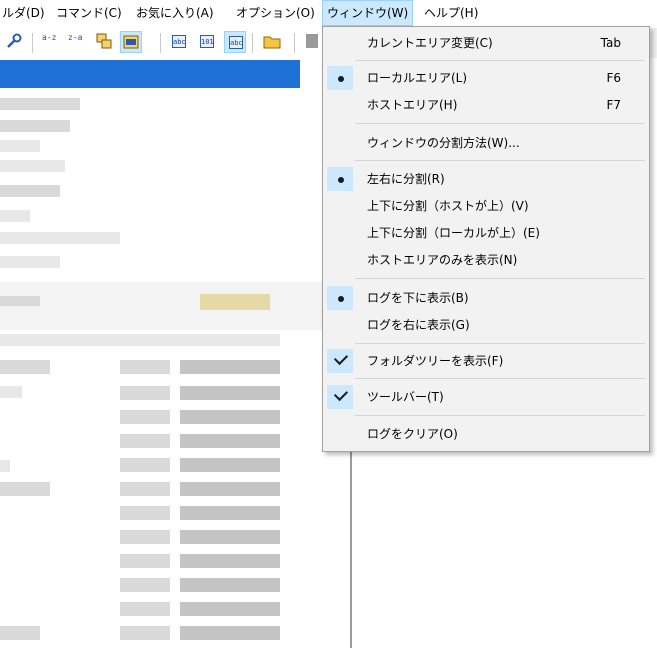  What do you see at coordinates (140, 340) in the screenshot?
I see `column-header` at bounding box center [140, 340].